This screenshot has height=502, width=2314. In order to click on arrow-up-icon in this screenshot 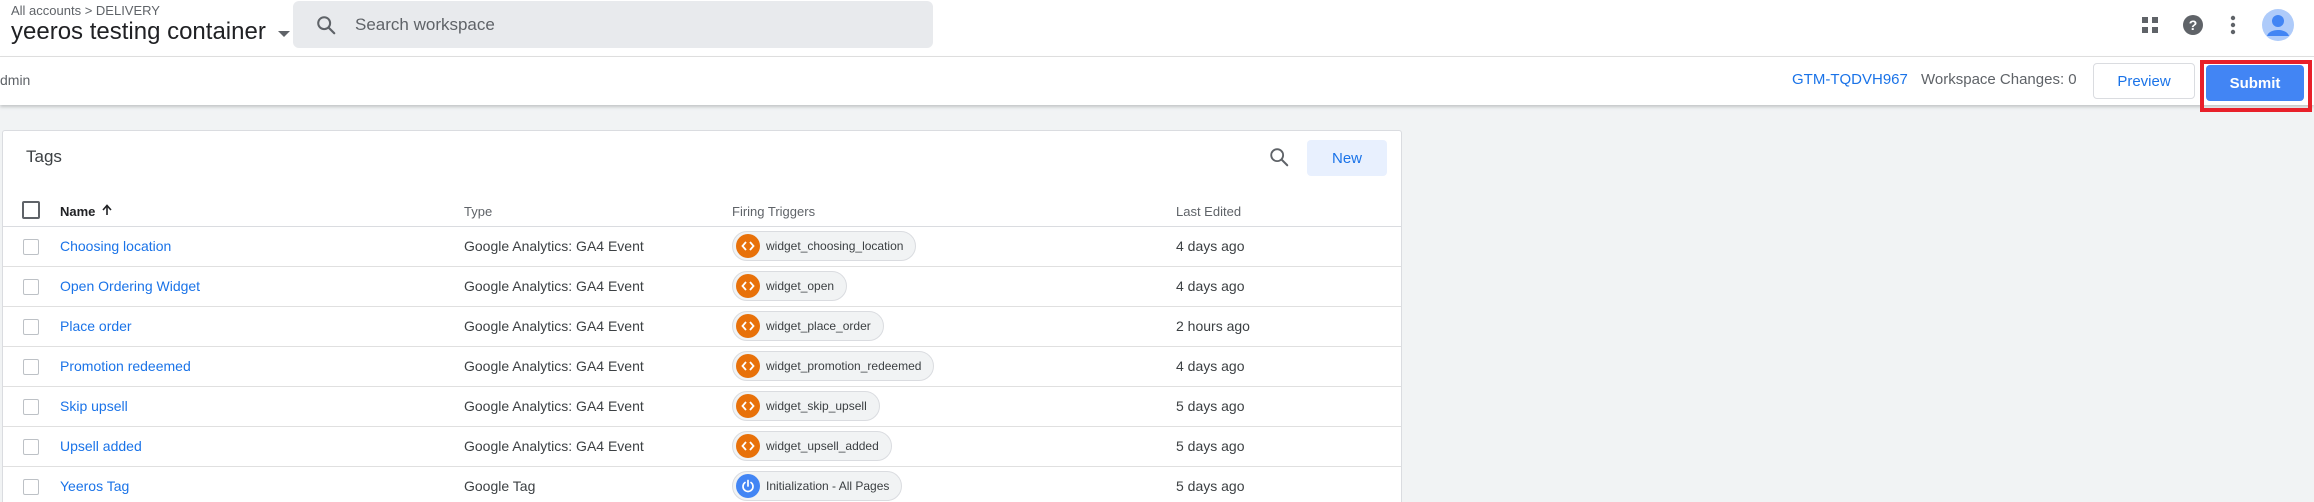, I will do `click(107, 211)`.